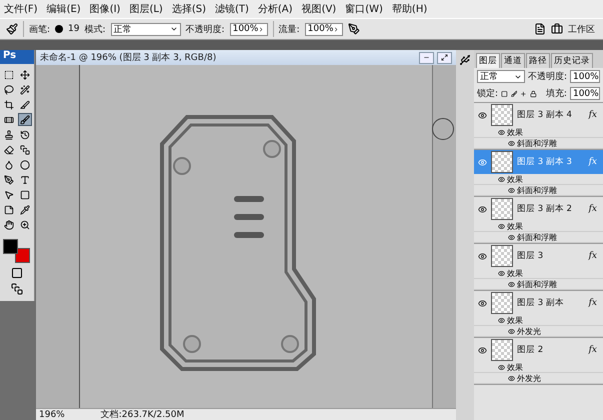  I want to click on layer-row: 图层 3 副本 fx, so click(538, 303).